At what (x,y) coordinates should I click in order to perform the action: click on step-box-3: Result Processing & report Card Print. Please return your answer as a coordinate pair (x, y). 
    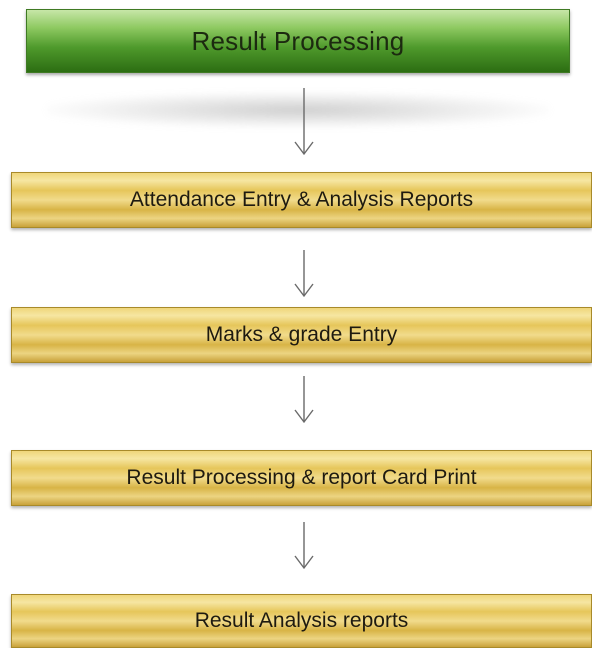
    Looking at the image, I should click on (301, 478).